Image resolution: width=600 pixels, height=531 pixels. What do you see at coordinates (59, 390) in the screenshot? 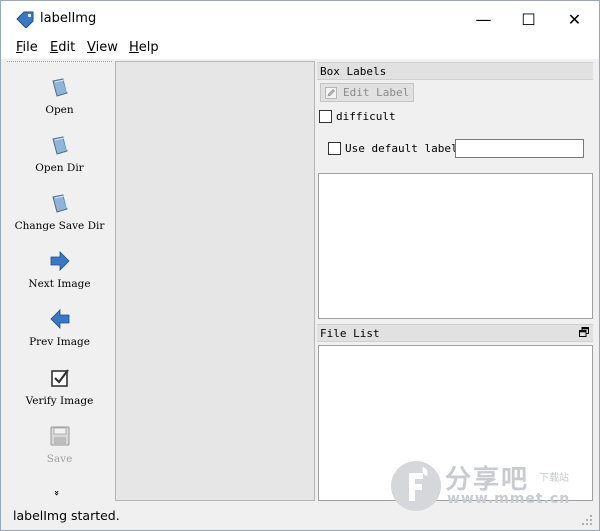
I see `verify-image-button: Verify Image` at bounding box center [59, 390].